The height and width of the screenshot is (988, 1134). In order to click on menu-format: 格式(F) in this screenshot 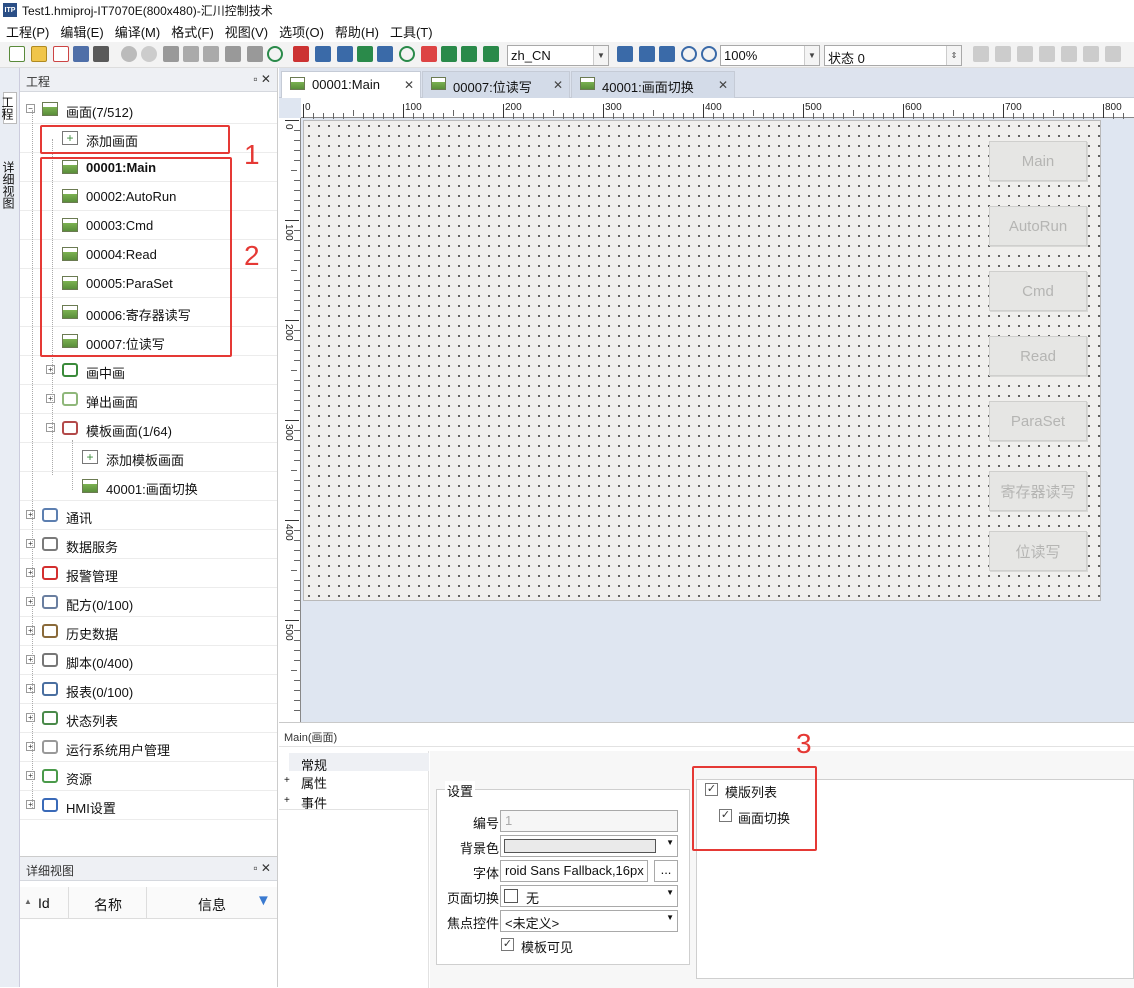, I will do `click(192, 31)`.